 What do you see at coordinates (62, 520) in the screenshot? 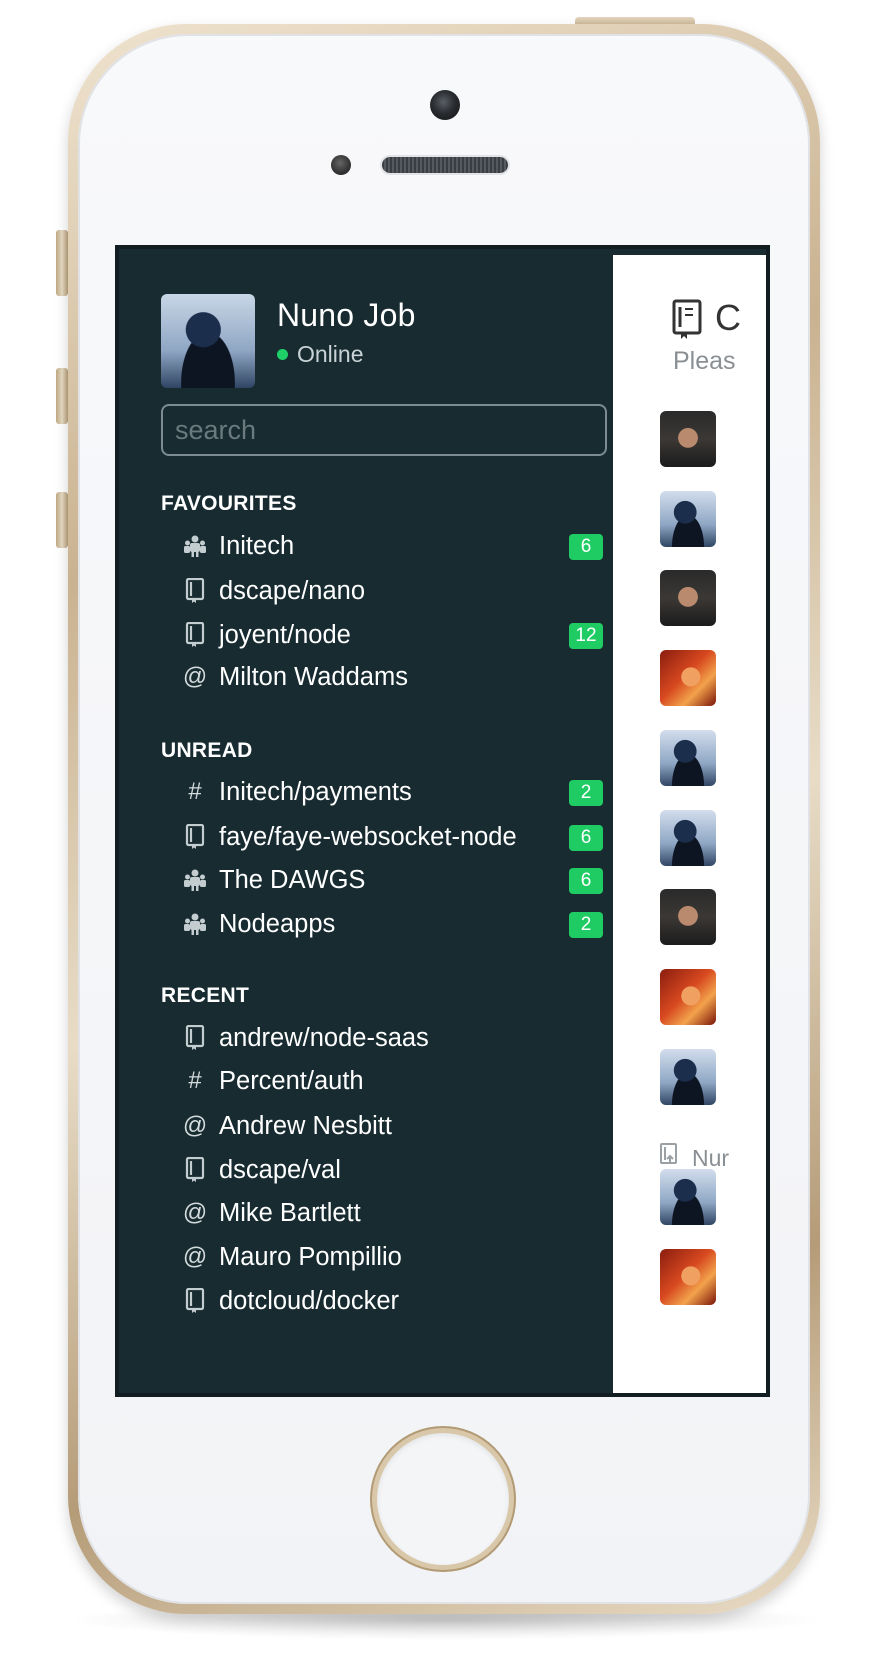
I see `phone-volume-down` at bounding box center [62, 520].